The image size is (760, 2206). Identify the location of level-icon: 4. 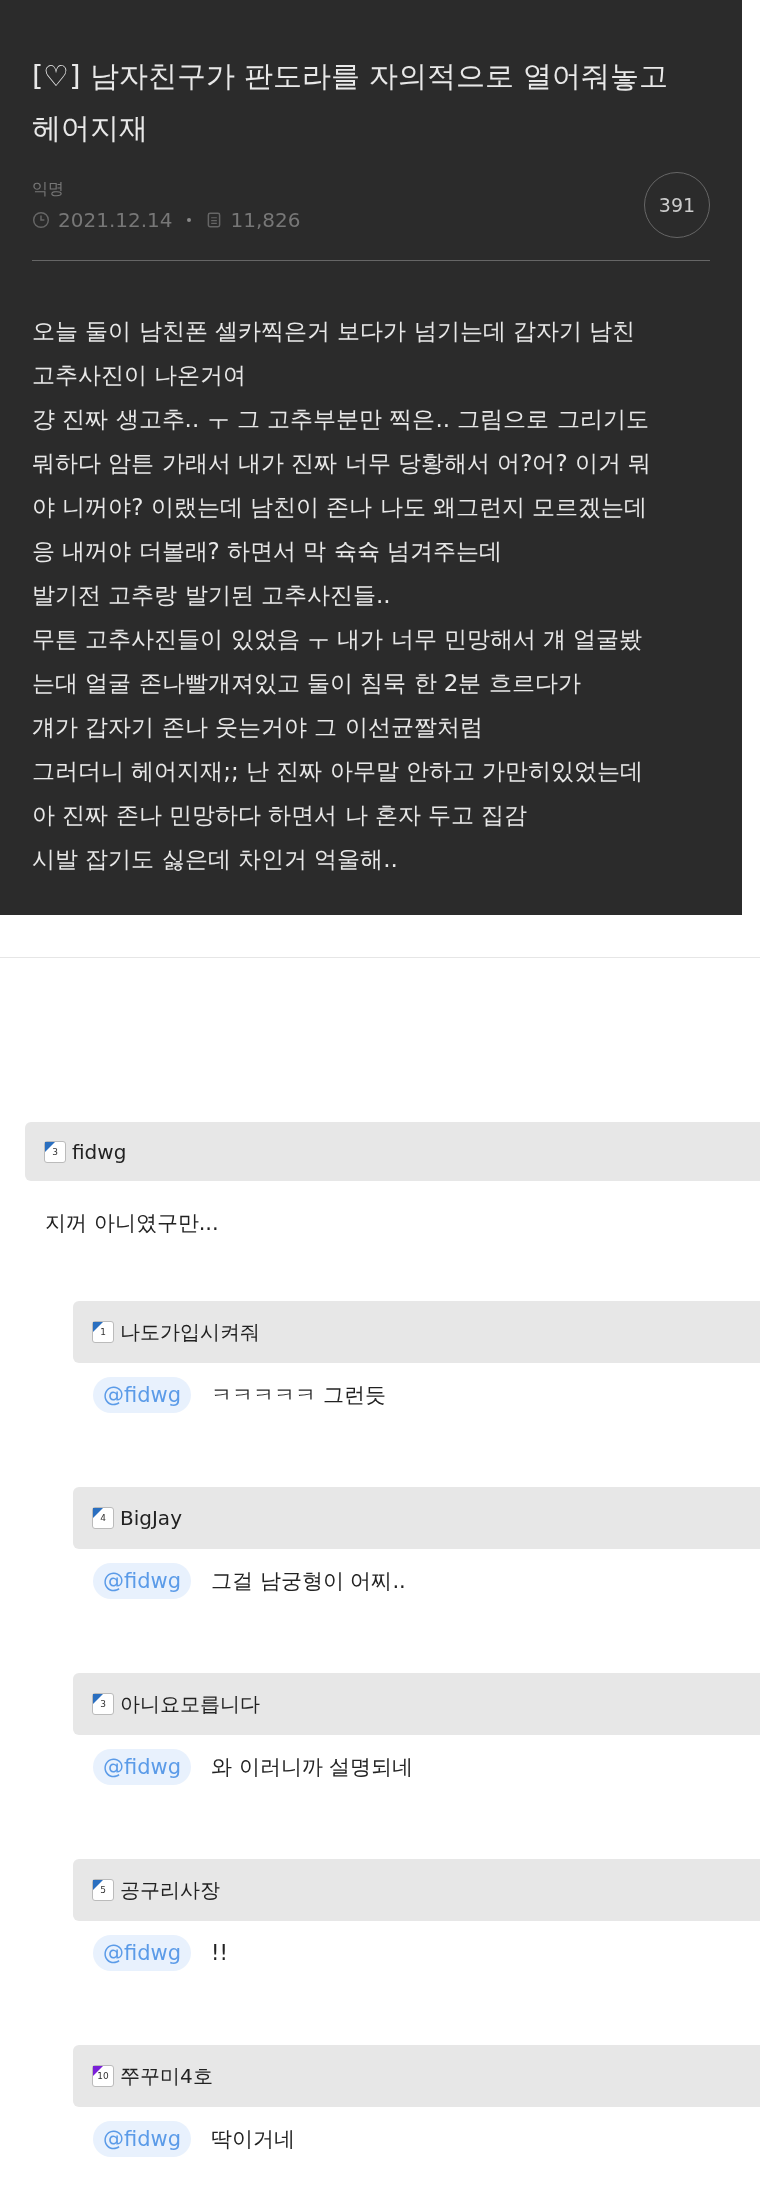
(103, 1518).